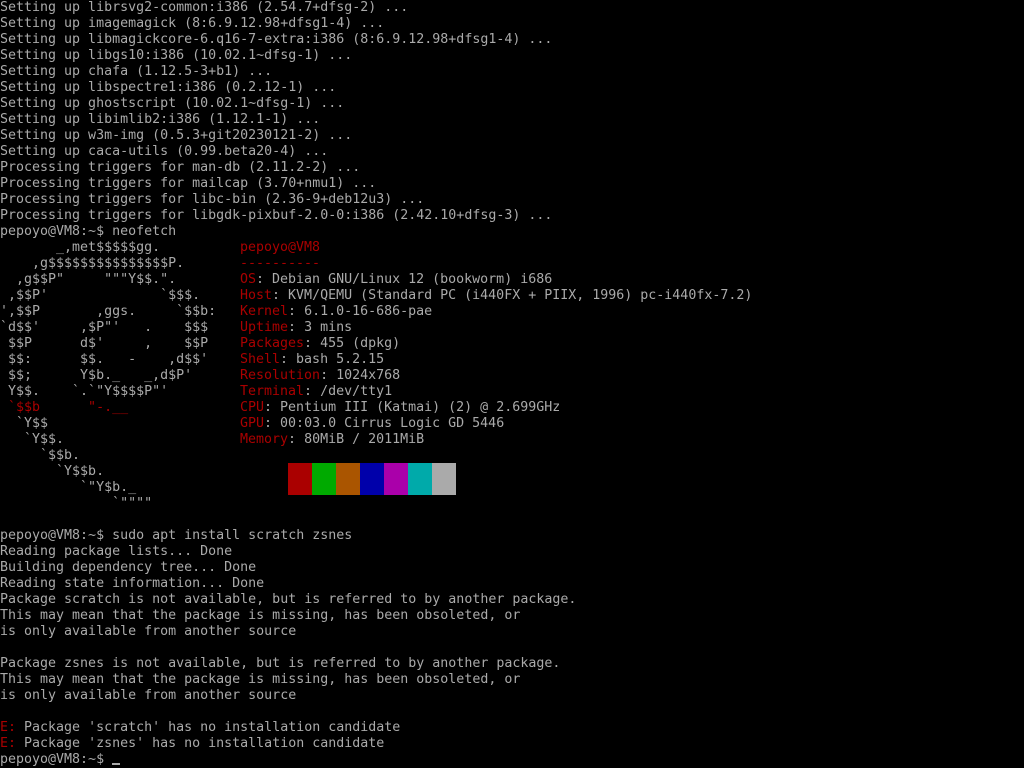 This screenshot has height=768, width=1024. I want to click on neofetch-info-row: Packages: 455 (dpkg), so click(320, 344).